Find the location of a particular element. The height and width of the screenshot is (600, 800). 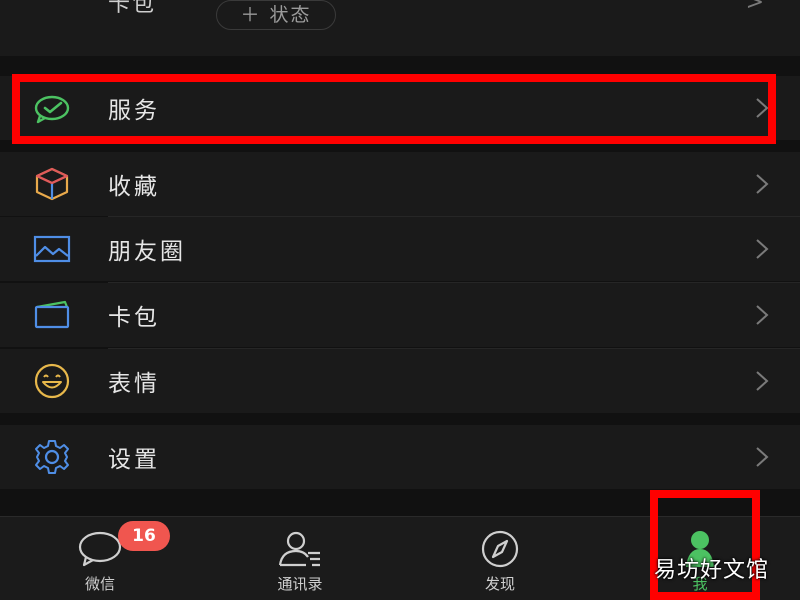

watermark-text: 易坊好文馆 is located at coordinates (712, 570).